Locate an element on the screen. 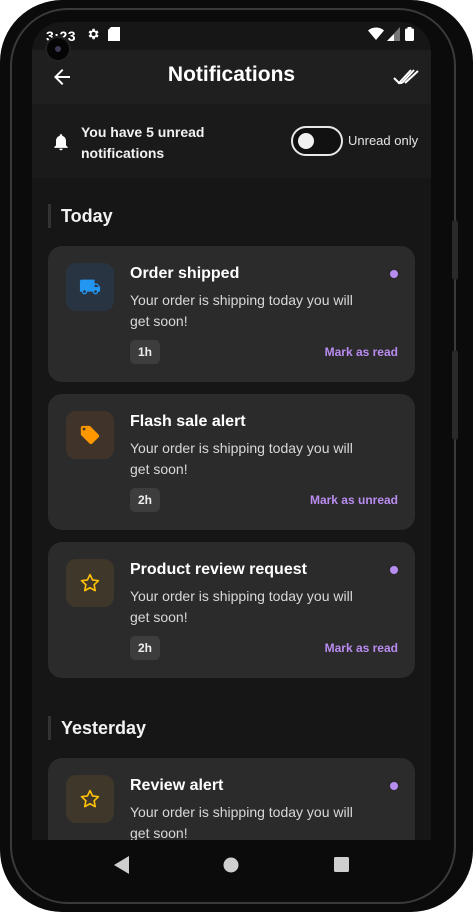 The image size is (473, 912). unread-only-label: Unread only is located at coordinates (383, 140).